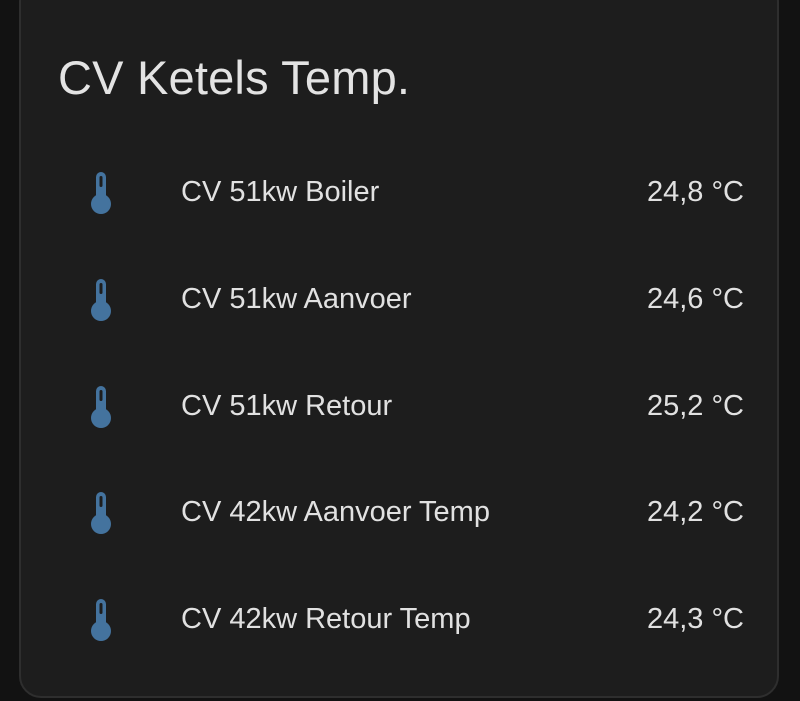  Describe the element at coordinates (399, 406) in the screenshot. I see `entity-row-cv-51kw-retour: CV 51kw Retour 25,2 °C` at that location.